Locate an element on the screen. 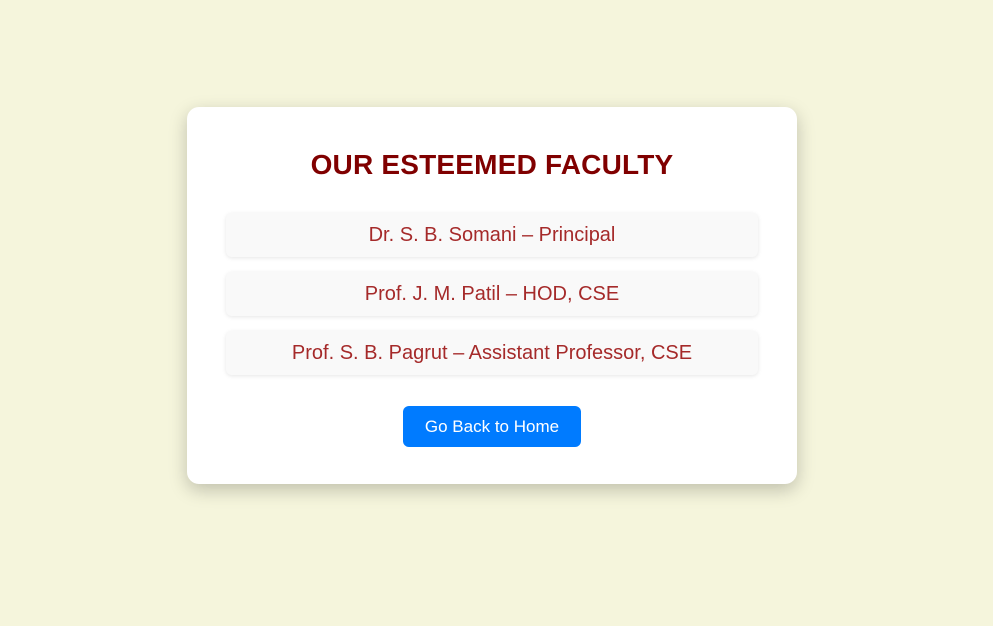 The image size is (993, 626). page-title: OUR ESTEEMED FACULTY is located at coordinates (492, 164).